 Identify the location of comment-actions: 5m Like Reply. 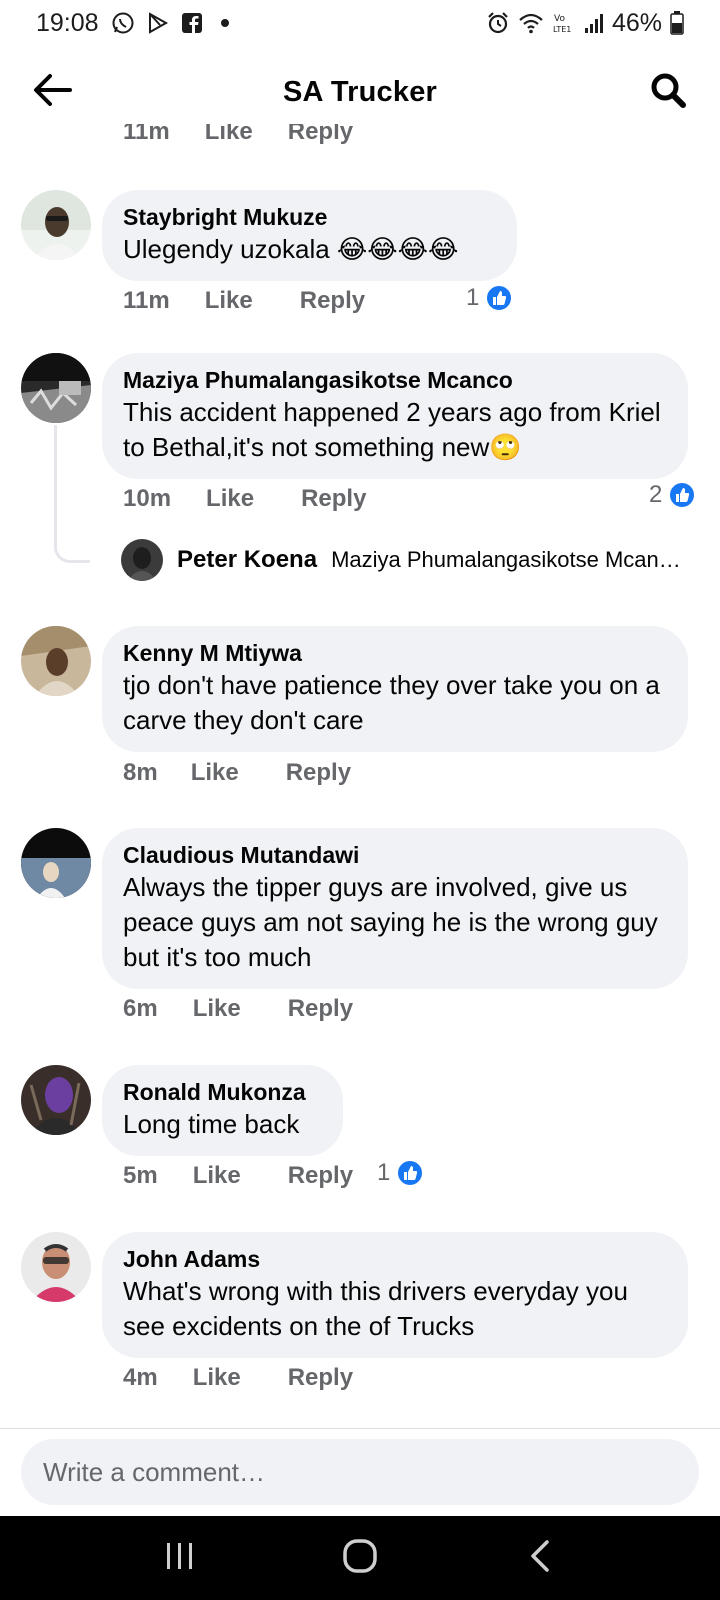
(238, 1176).